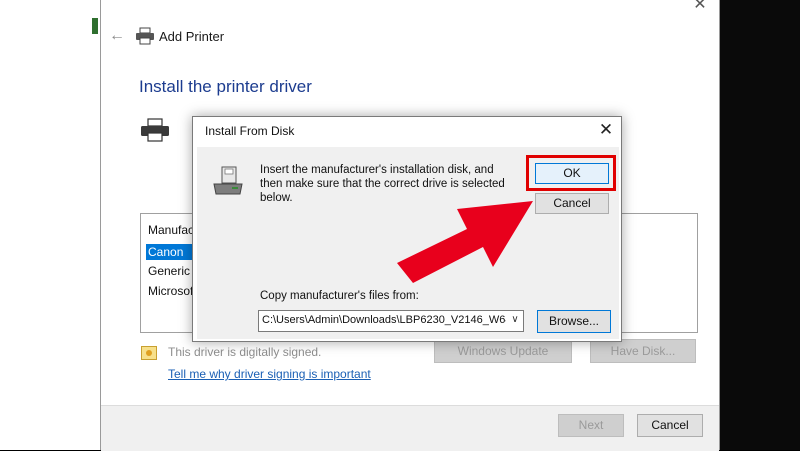  I want to click on wizard-footer, so click(410, 428).